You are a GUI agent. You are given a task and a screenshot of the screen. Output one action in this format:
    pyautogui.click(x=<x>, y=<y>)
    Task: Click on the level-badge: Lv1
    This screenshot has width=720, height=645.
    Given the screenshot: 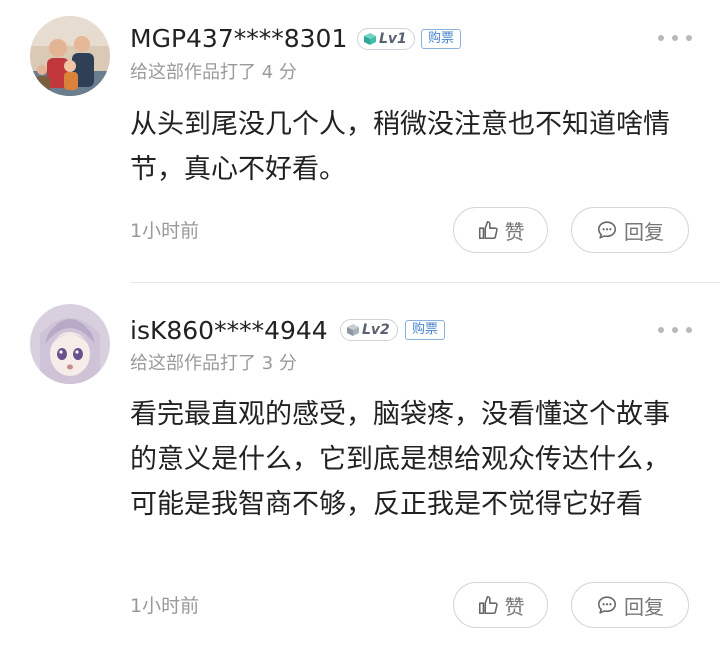 What is the action you would take?
    pyautogui.click(x=386, y=39)
    